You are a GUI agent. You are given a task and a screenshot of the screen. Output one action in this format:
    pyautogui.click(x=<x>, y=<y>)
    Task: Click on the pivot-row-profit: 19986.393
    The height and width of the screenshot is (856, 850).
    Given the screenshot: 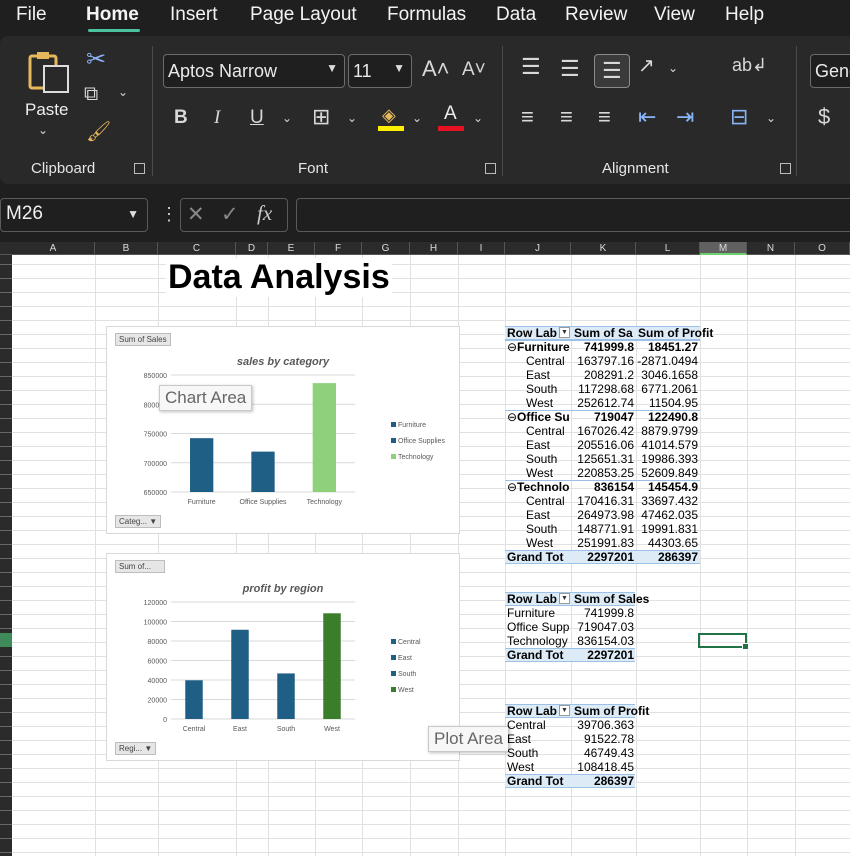 What is the action you would take?
    pyautogui.click(x=666, y=459)
    